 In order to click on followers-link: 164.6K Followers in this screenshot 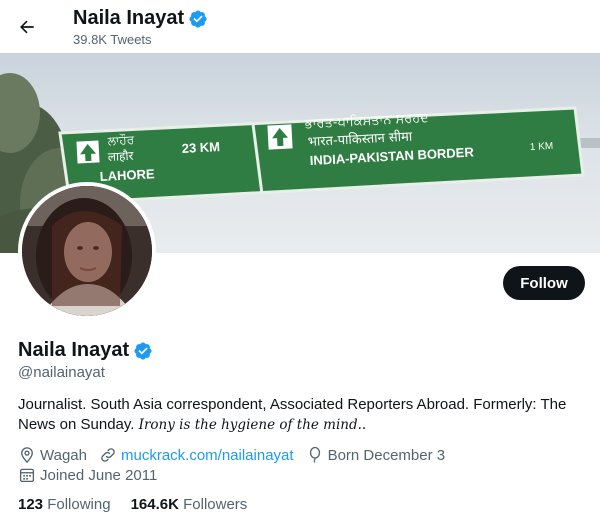, I will do `click(189, 504)`.